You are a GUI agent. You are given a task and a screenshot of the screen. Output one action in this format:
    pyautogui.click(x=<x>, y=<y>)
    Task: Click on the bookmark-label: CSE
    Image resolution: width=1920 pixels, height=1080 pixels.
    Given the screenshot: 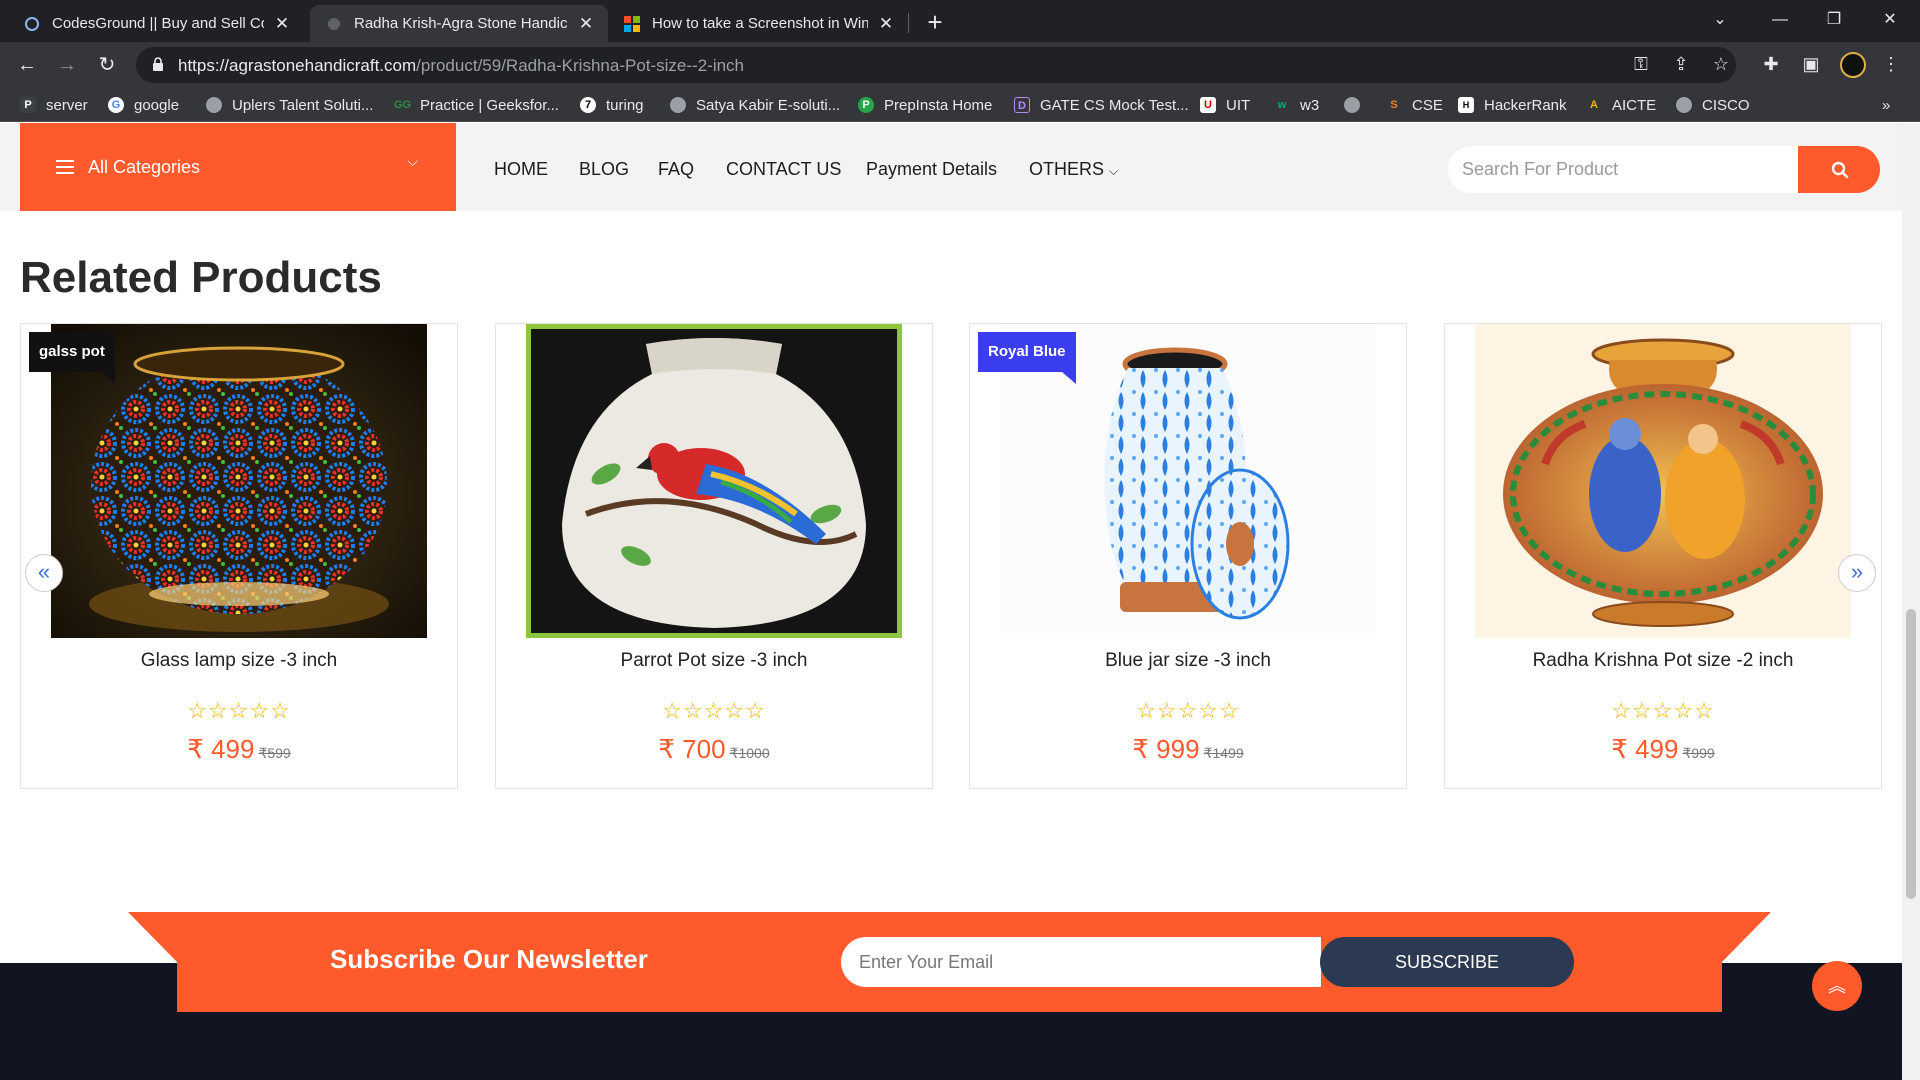 What is the action you would take?
    pyautogui.click(x=1427, y=105)
    